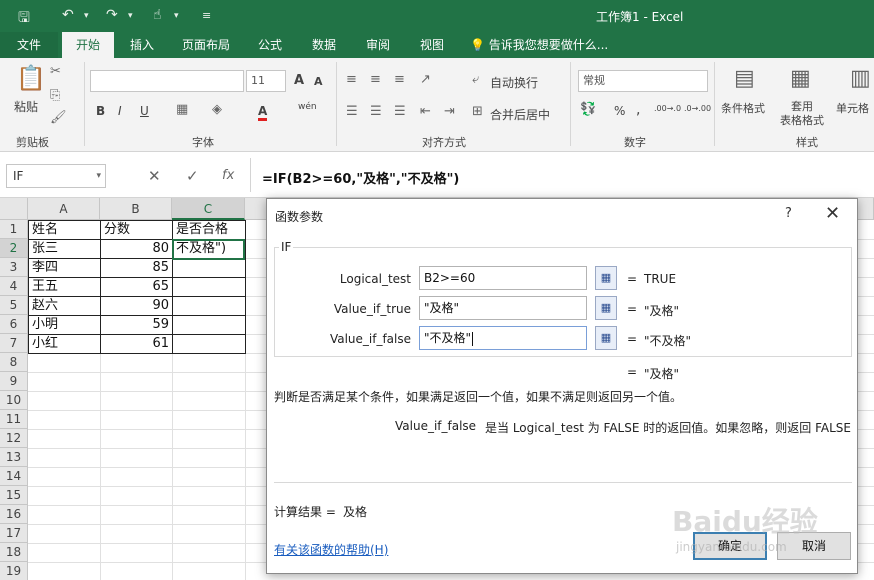 The width and height of the screenshot is (874, 580). Describe the element at coordinates (14, 571) in the screenshot. I see `row-header: 19` at that location.